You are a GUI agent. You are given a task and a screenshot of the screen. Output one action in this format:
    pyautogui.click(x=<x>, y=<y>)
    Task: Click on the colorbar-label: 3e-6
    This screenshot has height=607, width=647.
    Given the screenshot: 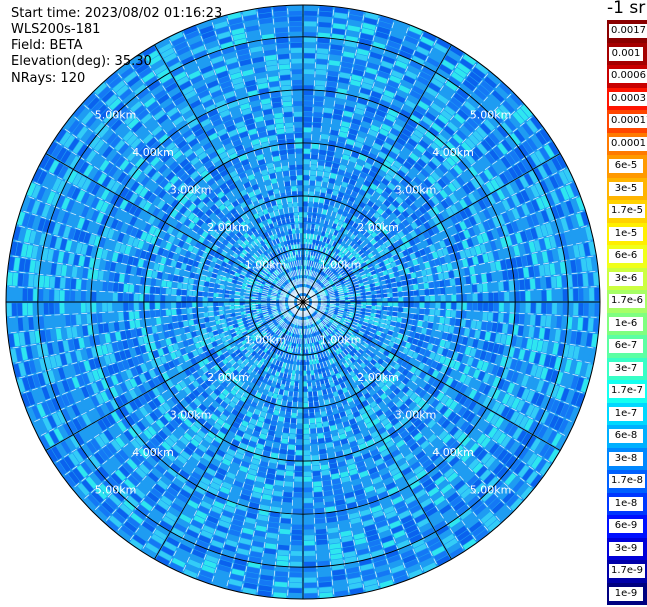 What is the action you would take?
    pyautogui.click(x=626, y=278)
    